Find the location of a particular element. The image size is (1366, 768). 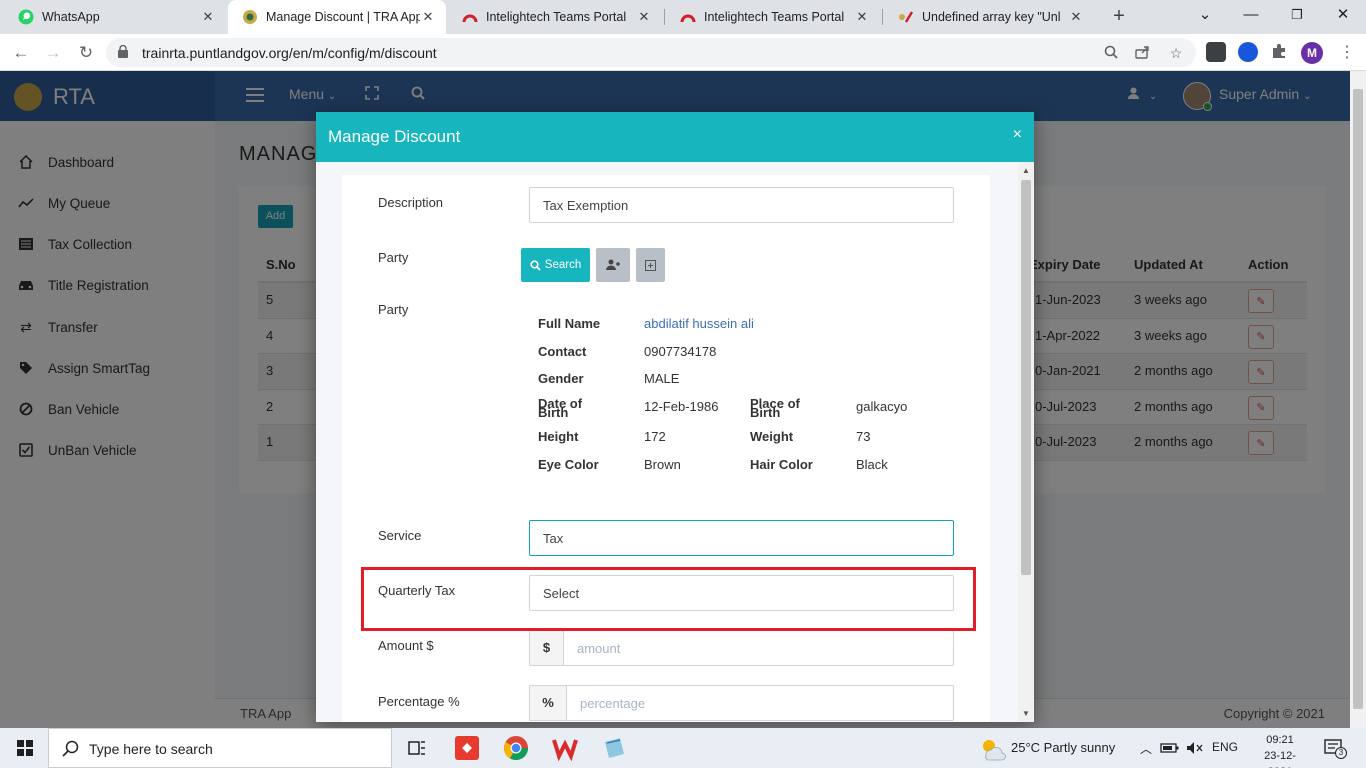

task-view-icon is located at coordinates (417, 748).